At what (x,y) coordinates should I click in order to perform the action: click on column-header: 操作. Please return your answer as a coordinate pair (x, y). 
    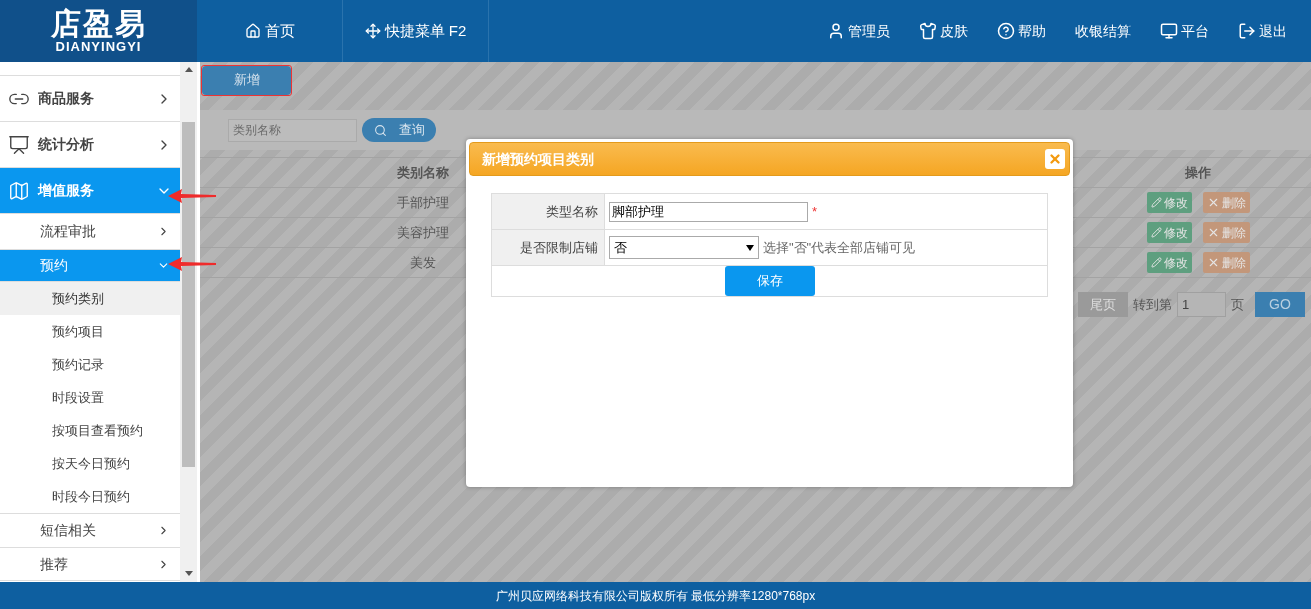
    Looking at the image, I should click on (1198, 172).